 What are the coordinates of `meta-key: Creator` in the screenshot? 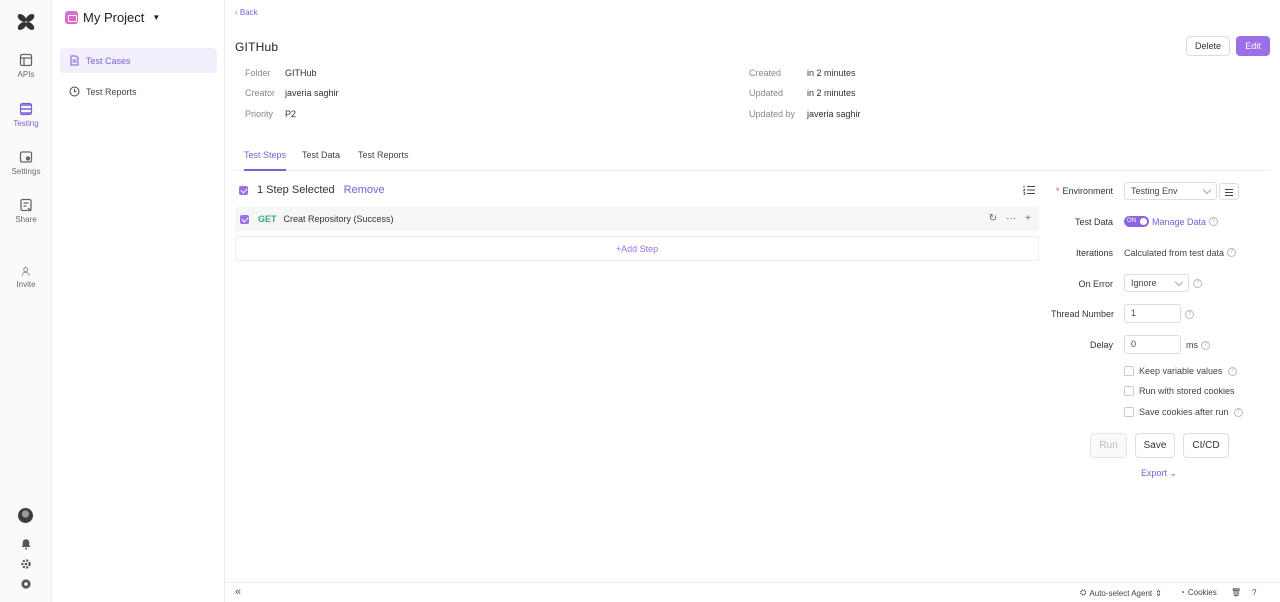 It's located at (260, 93).